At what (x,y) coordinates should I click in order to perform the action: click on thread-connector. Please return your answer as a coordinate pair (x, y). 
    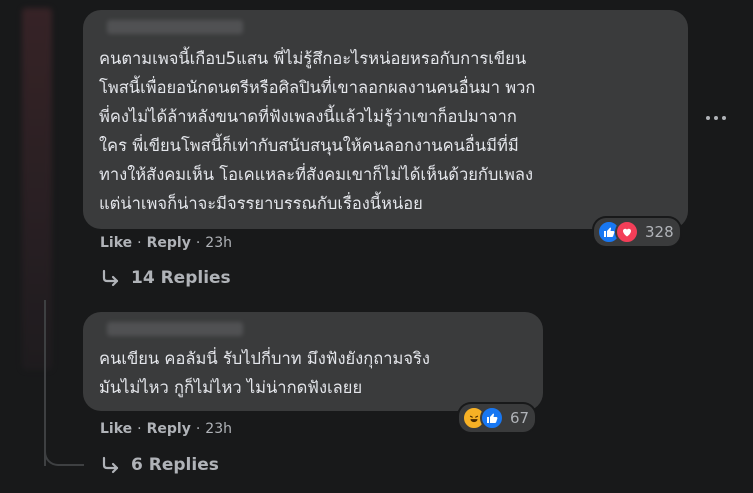
    Looking at the image, I should click on (64, 452).